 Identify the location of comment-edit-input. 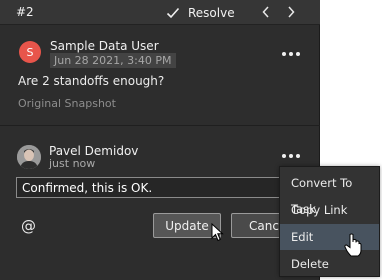
(164, 187).